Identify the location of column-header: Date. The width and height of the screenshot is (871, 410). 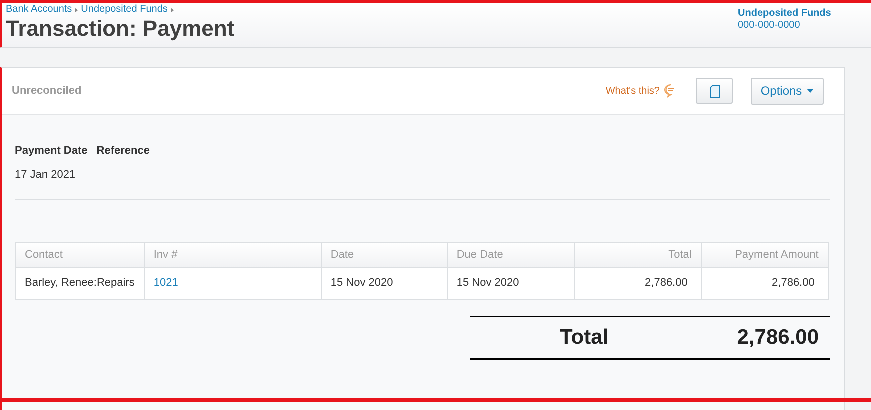
(384, 255).